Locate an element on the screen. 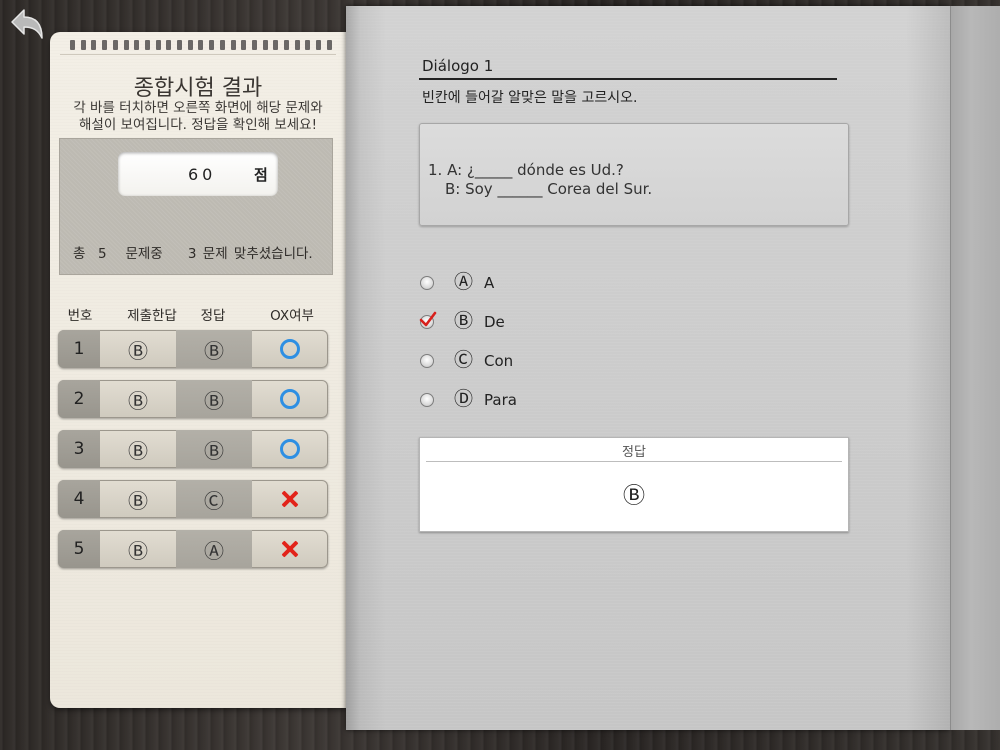 This screenshot has width=1000, height=750. result-row-1: 1 Ⓑ Ⓑ is located at coordinates (193, 349).